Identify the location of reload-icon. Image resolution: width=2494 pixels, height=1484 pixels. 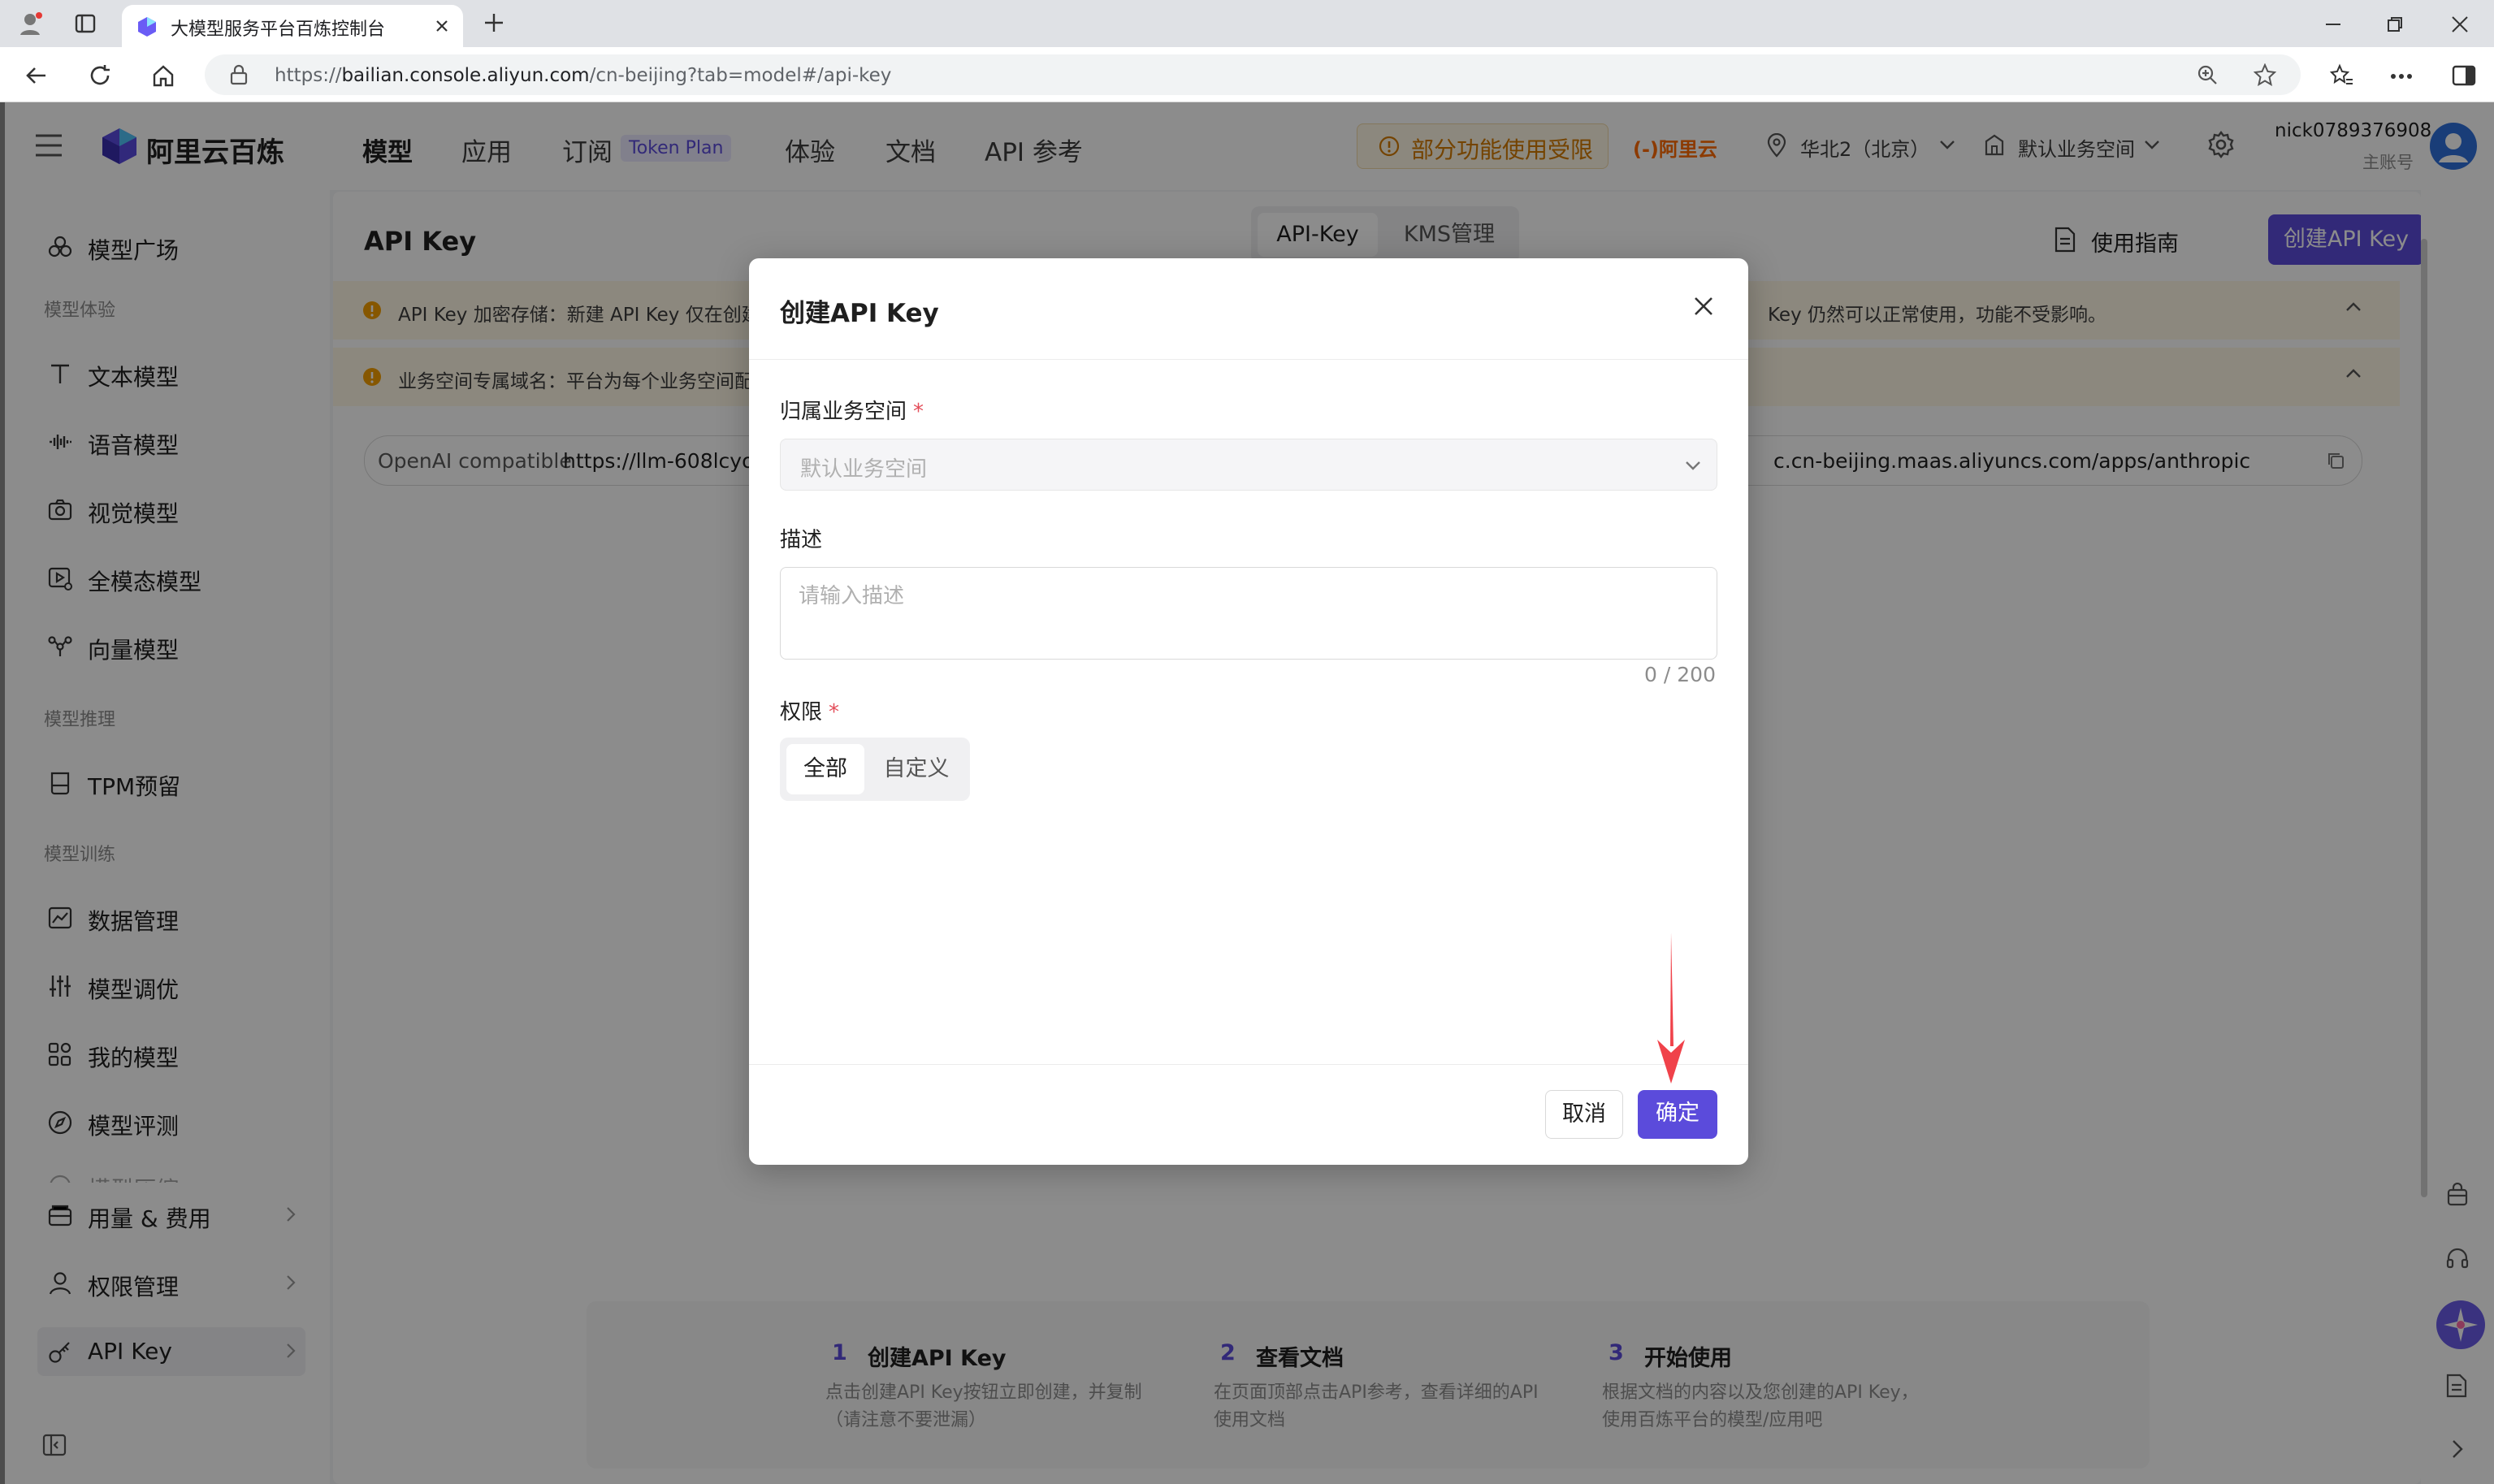
(100, 75).